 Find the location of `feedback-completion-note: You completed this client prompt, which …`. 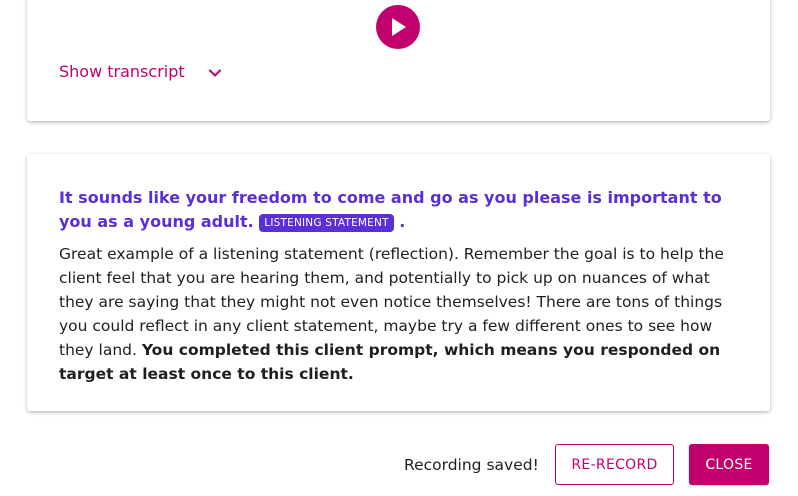

feedback-completion-note: You completed this client prompt, which … is located at coordinates (390, 362).